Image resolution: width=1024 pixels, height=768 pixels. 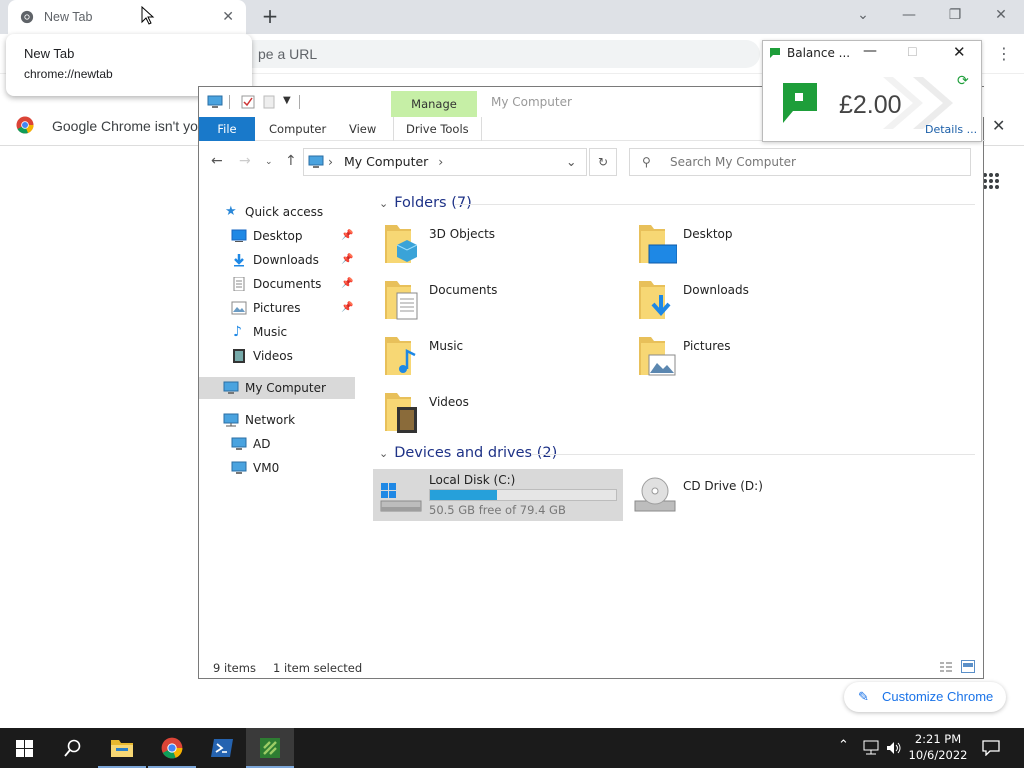 I want to click on nav-label: Pictures, so click(x=277, y=308).